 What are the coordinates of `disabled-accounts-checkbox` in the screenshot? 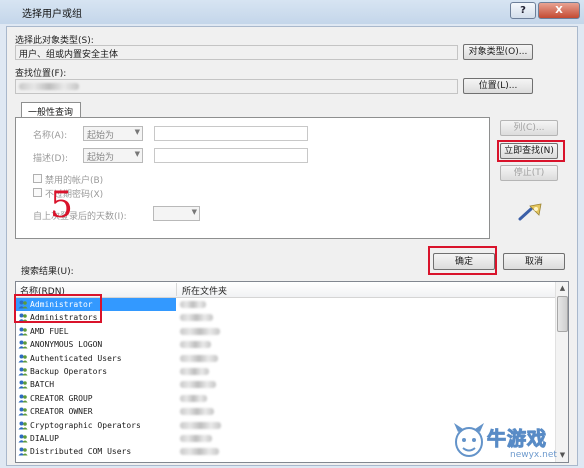 It's located at (37, 178).